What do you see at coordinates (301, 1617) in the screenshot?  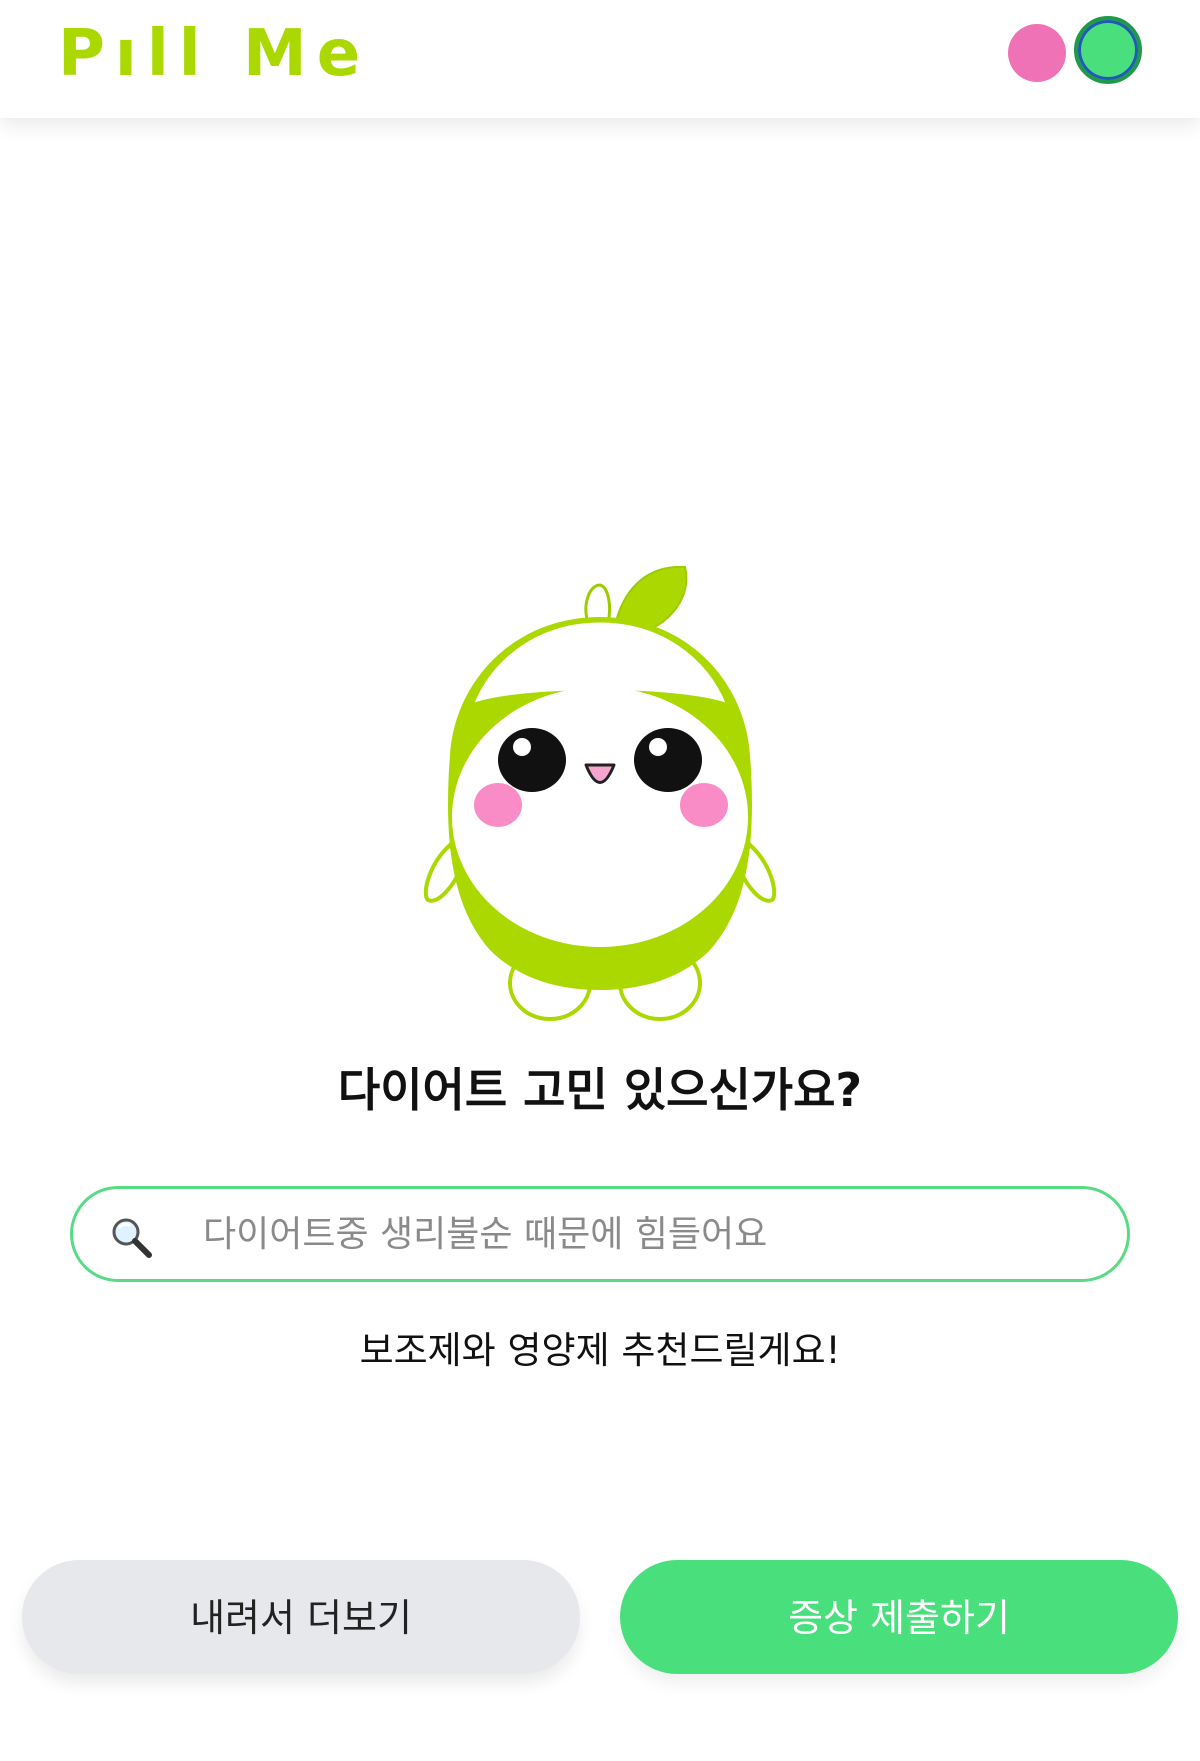 I see `scroll-more-button: 내려서 더보기` at bounding box center [301, 1617].